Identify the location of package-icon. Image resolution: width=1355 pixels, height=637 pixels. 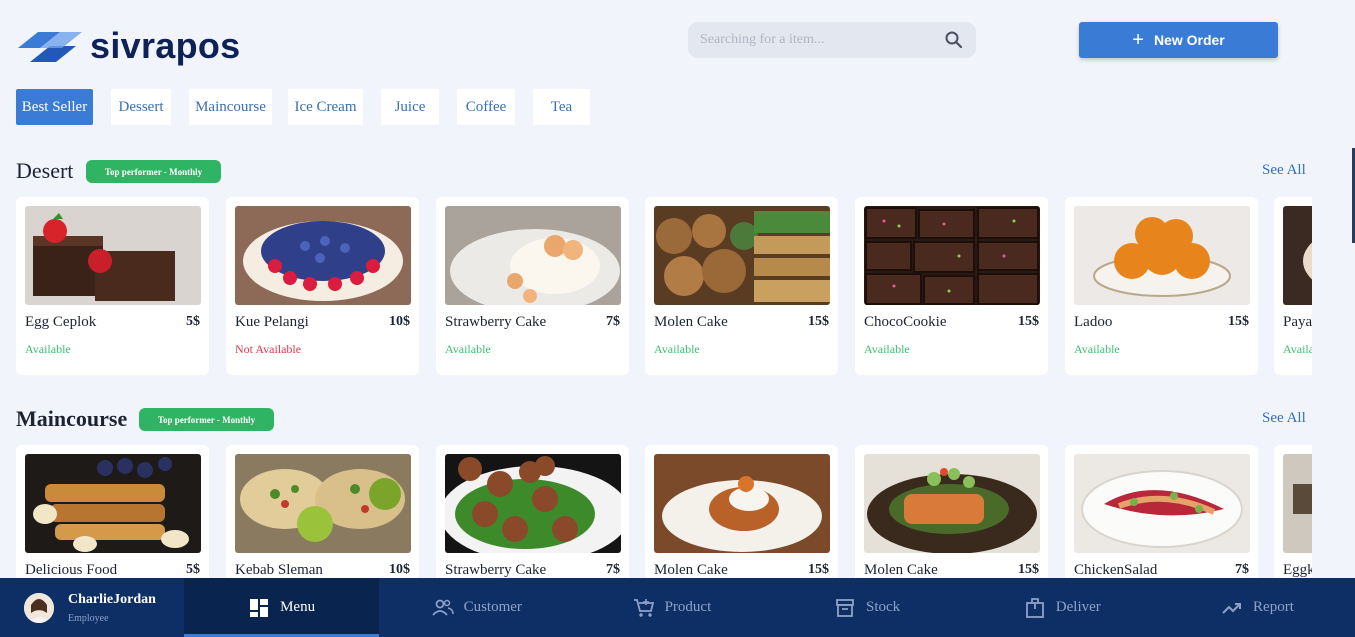
(1034, 607).